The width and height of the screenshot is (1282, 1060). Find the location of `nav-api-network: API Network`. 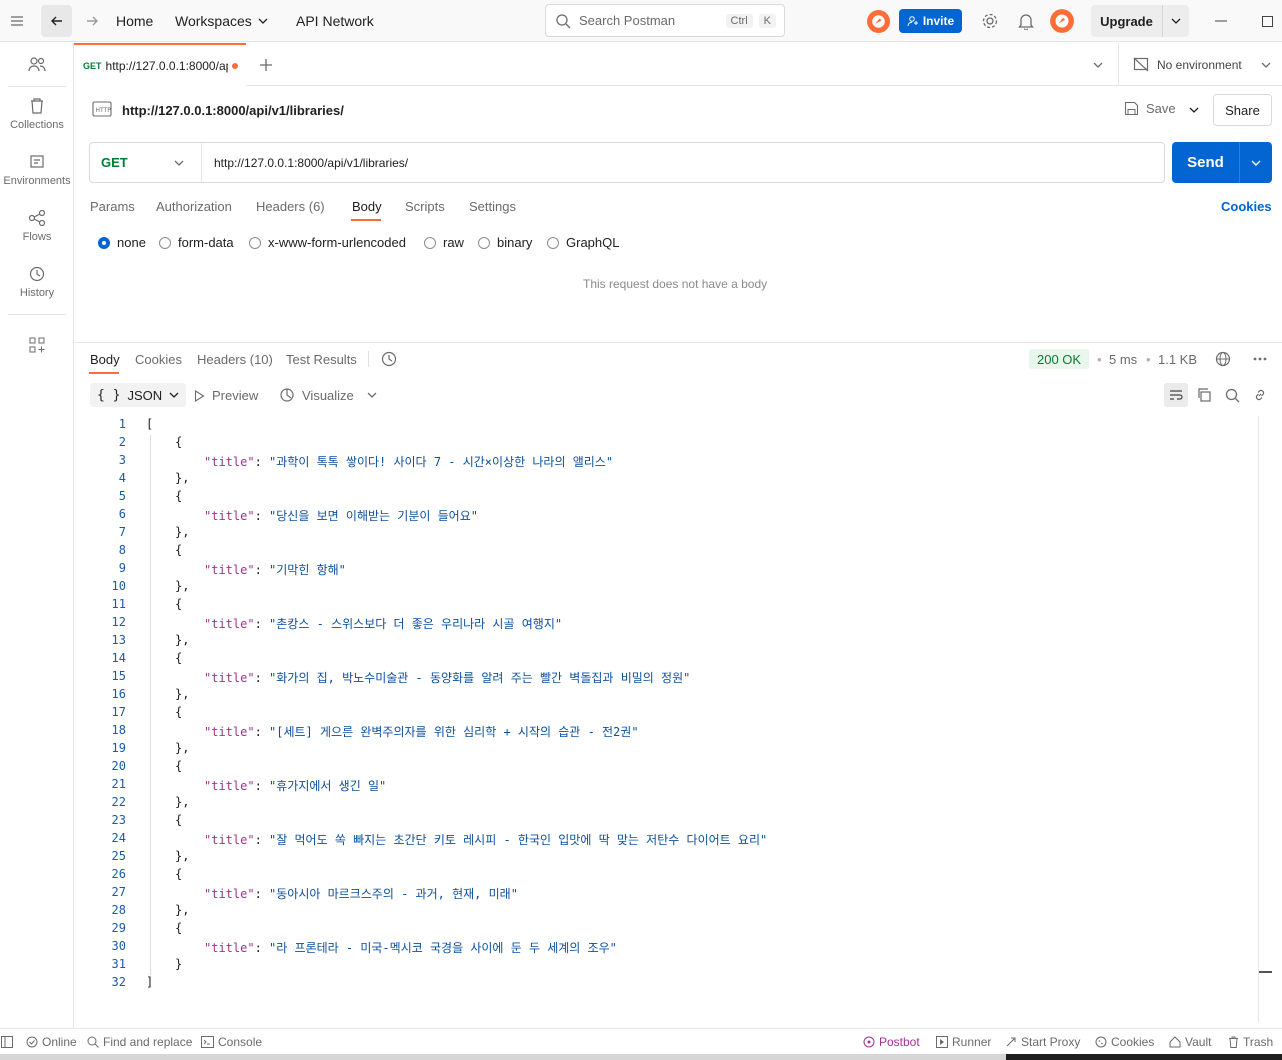

nav-api-network: API Network is located at coordinates (335, 21).